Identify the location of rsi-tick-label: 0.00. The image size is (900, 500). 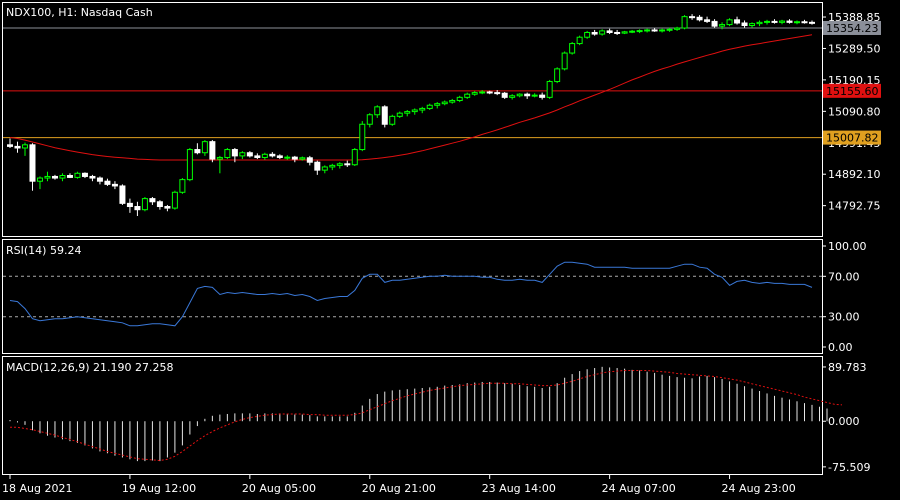
(840, 347).